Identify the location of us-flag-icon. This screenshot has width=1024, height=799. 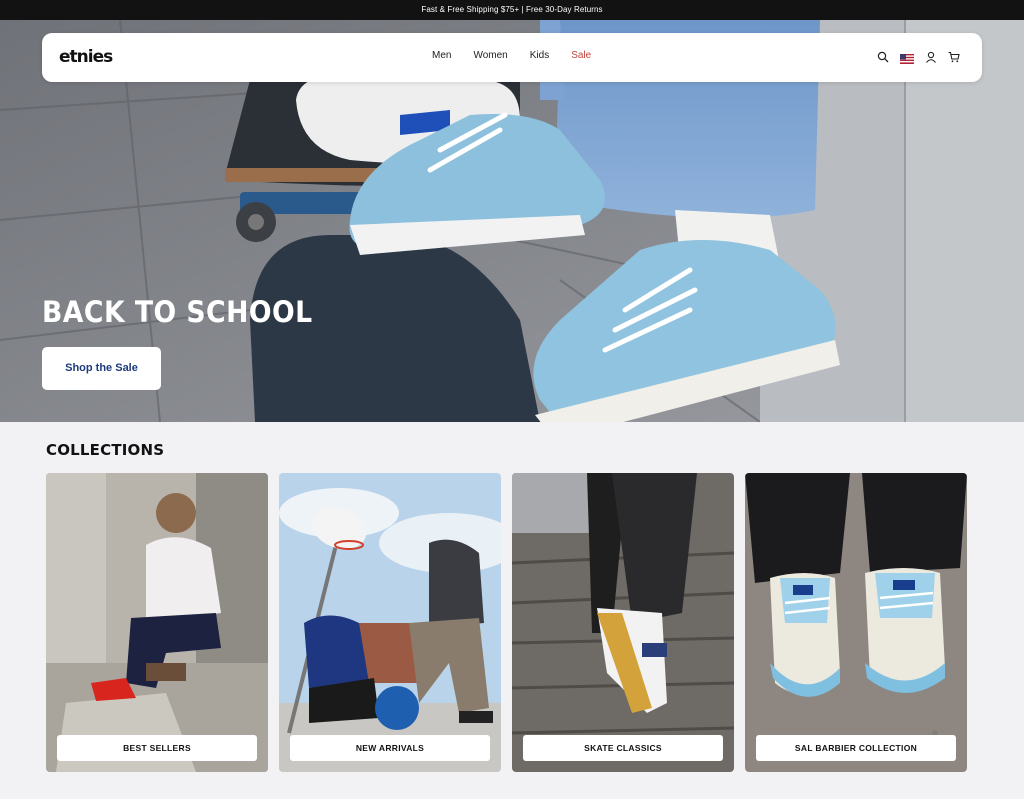
(907, 57).